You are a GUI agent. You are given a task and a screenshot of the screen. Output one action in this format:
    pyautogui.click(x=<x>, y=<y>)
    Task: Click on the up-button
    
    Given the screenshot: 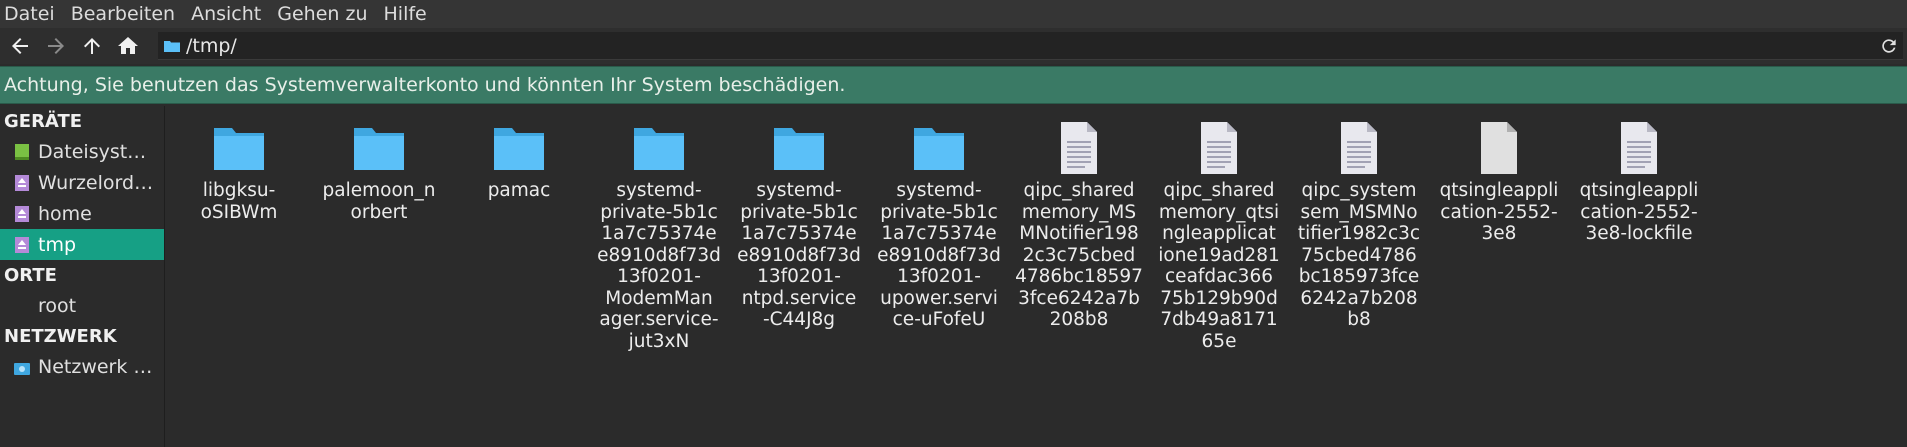 What is the action you would take?
    pyautogui.click(x=92, y=46)
    